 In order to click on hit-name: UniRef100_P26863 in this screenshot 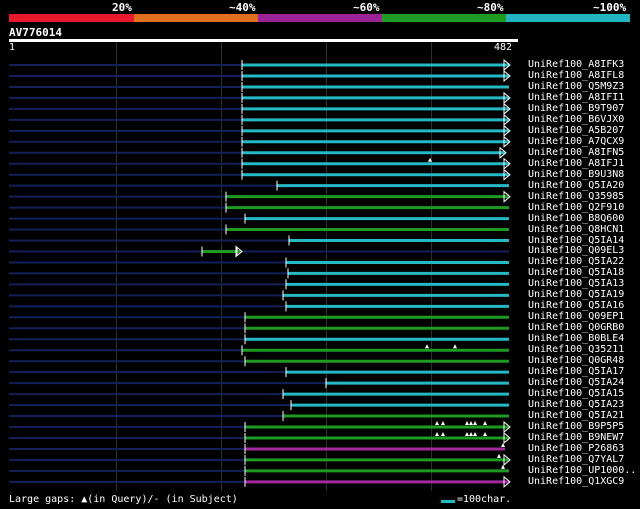, I will do `click(576, 448)`.